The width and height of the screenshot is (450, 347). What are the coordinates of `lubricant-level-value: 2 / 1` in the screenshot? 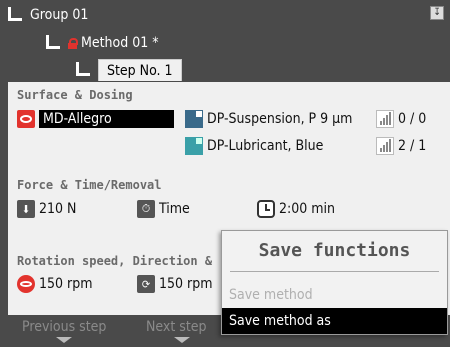 It's located at (412, 146).